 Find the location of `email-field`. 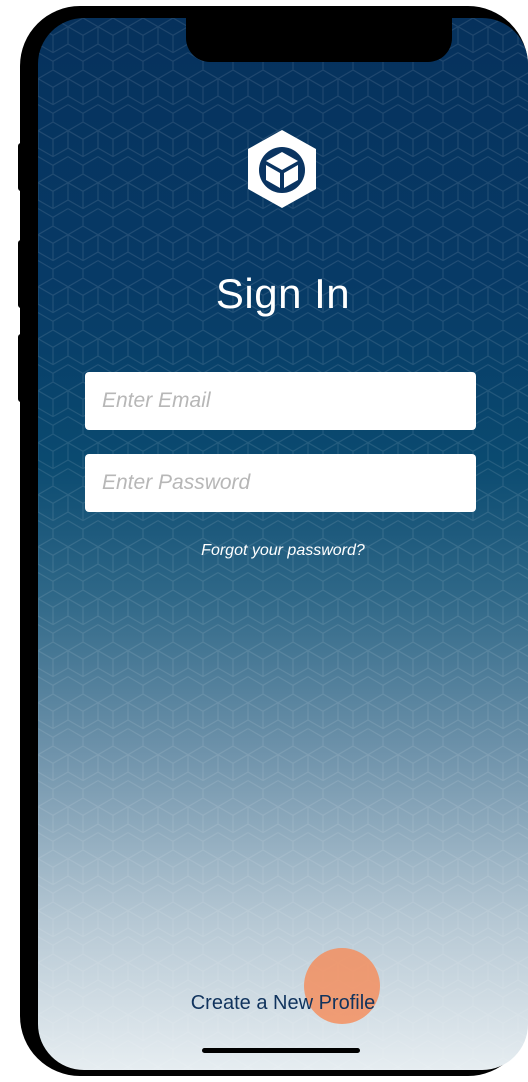

email-field is located at coordinates (280, 401).